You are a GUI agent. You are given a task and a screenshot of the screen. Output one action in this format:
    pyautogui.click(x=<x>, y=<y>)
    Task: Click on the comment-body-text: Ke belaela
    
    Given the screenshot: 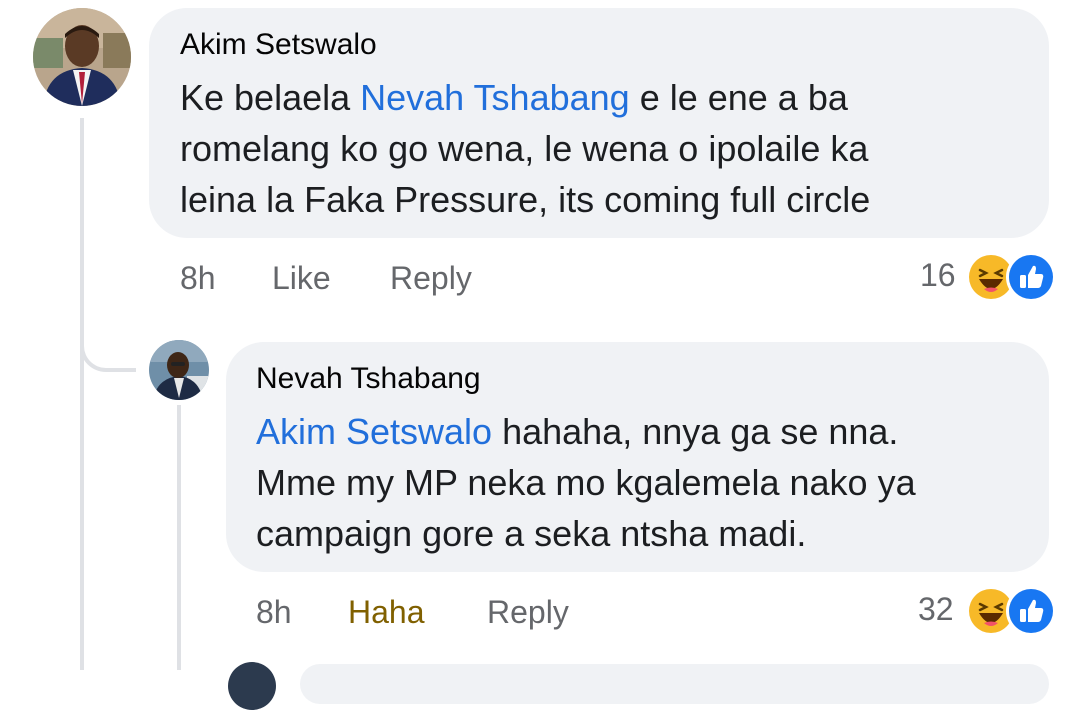 What is the action you would take?
    pyautogui.click(x=270, y=97)
    